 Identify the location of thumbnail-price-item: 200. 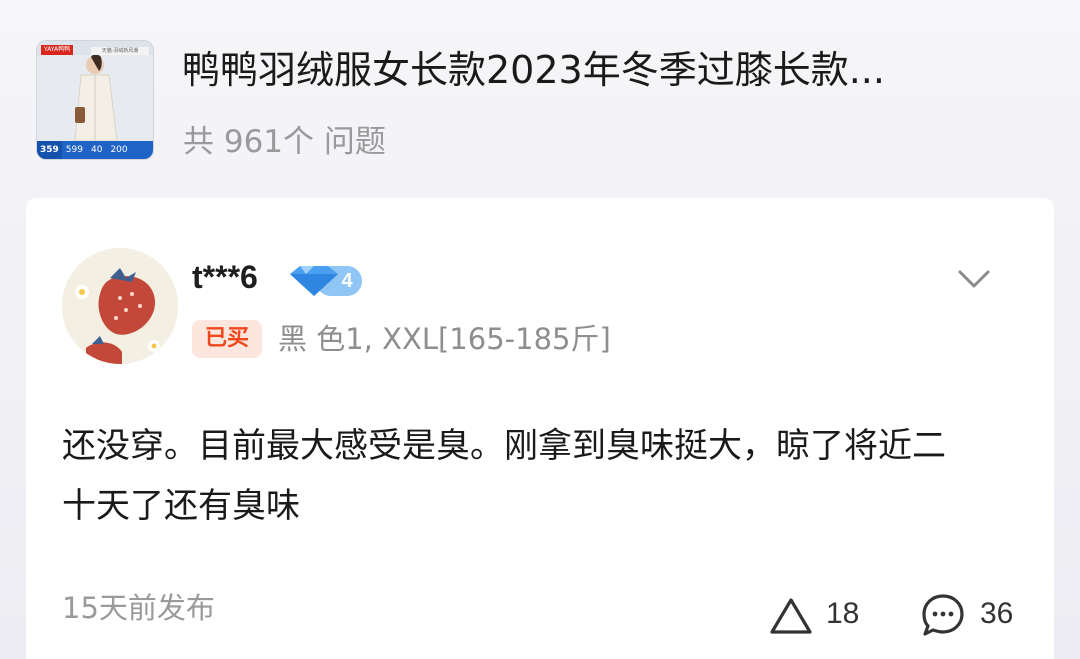
(119, 150).